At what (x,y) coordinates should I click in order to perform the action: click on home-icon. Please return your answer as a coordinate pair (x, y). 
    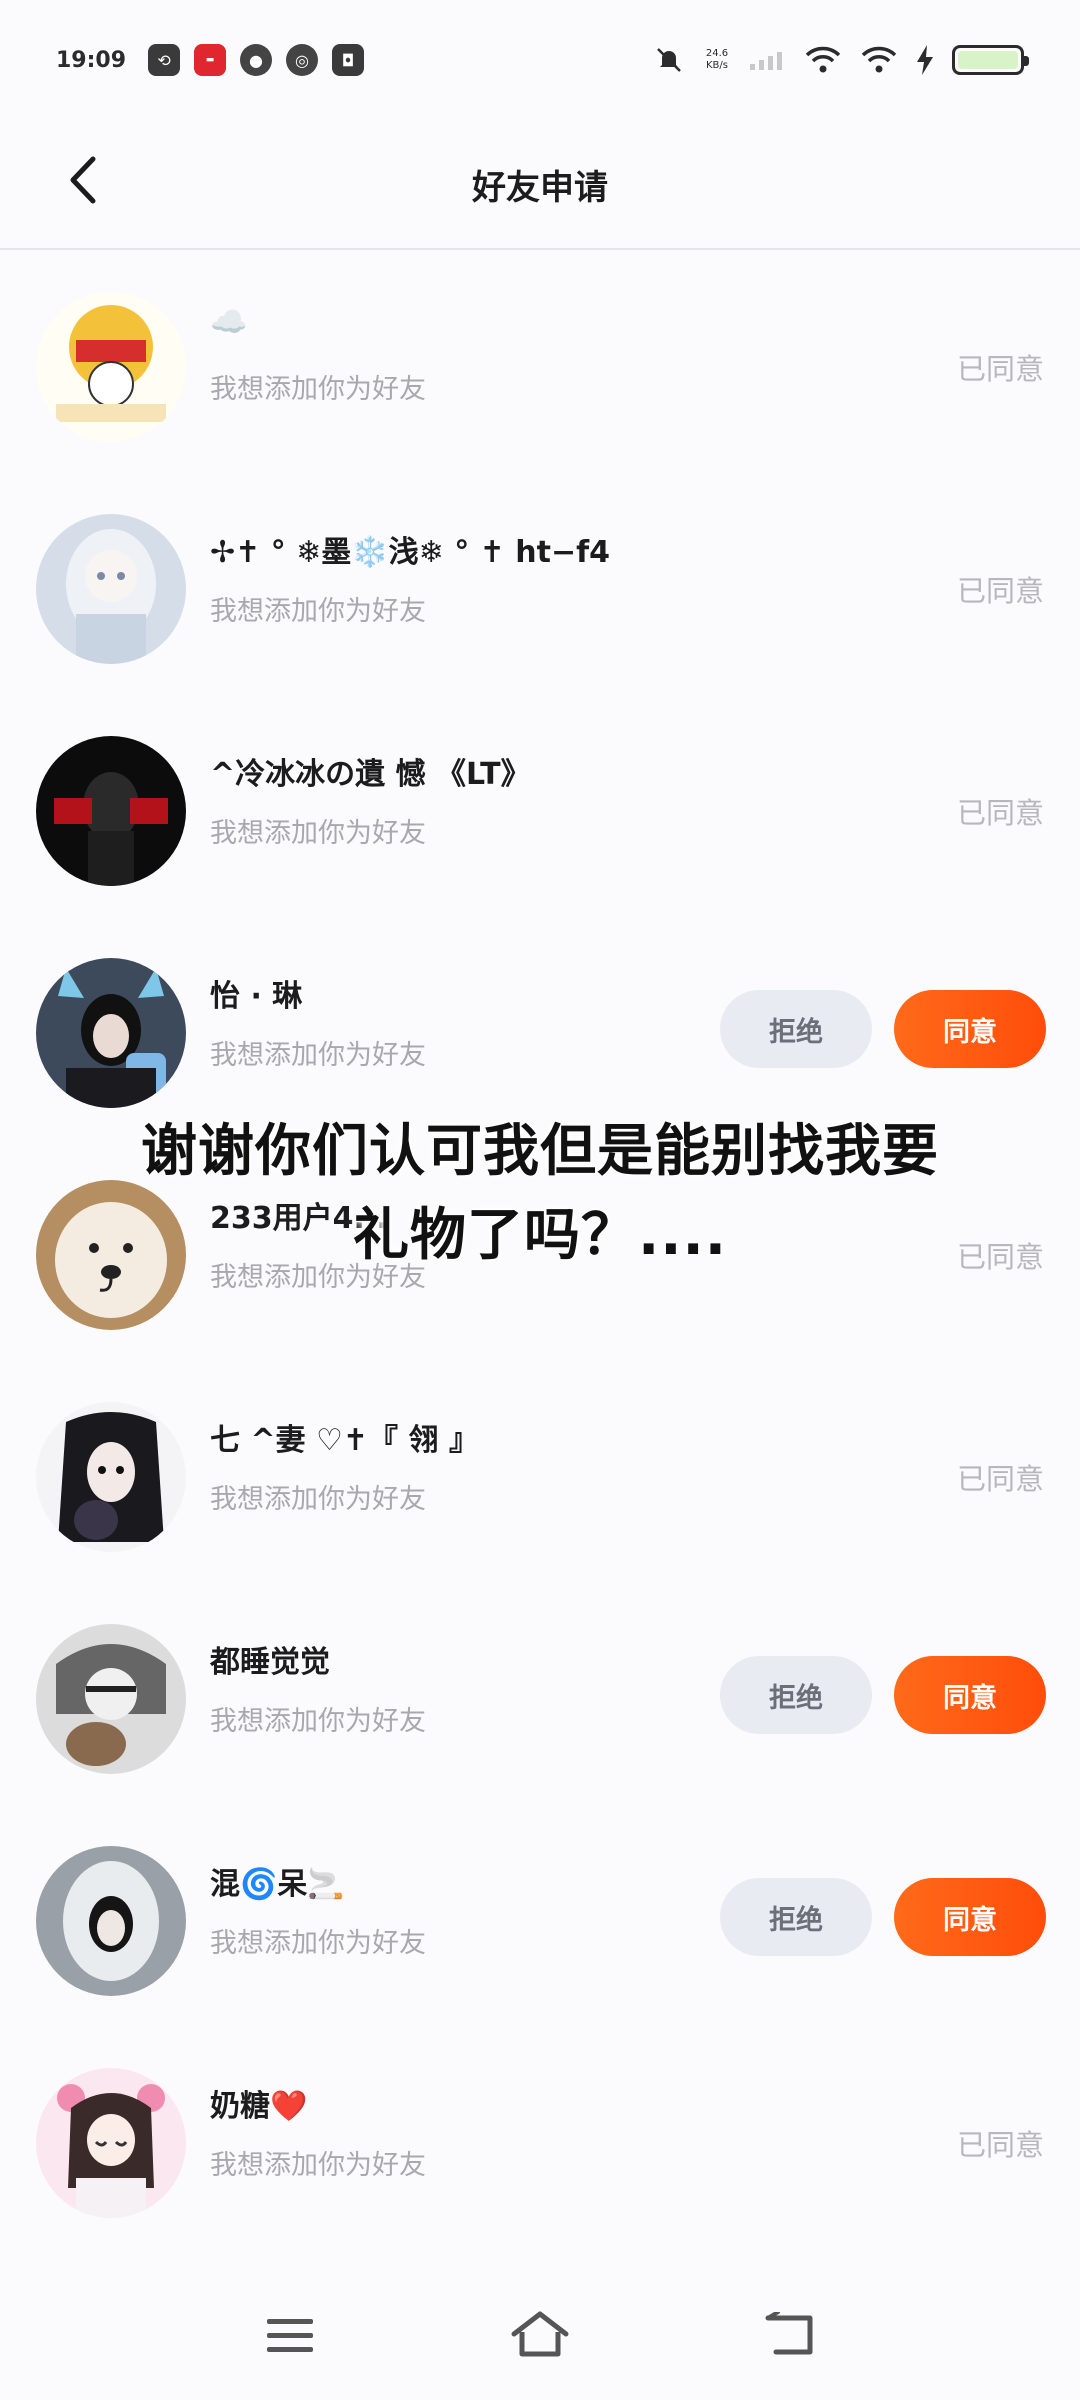
    Looking at the image, I should click on (540, 2334).